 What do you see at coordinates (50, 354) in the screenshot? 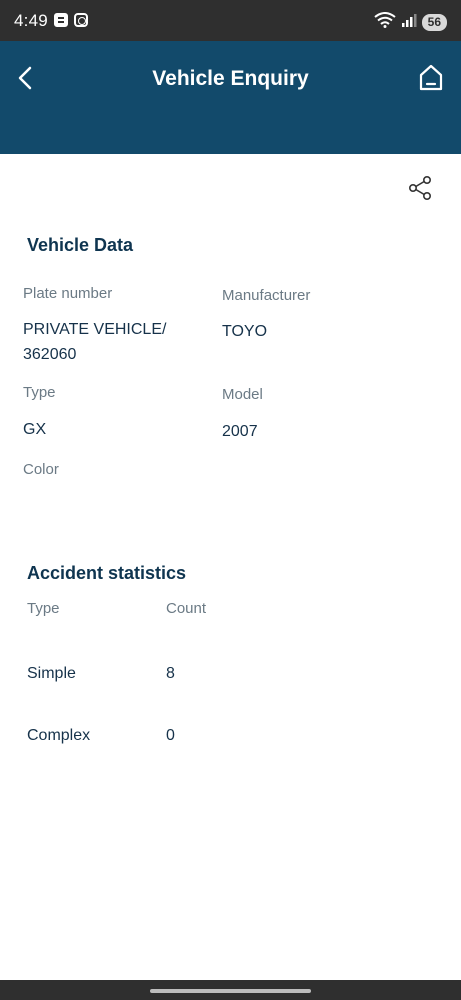
I see `plate-number-line2: 362060` at bounding box center [50, 354].